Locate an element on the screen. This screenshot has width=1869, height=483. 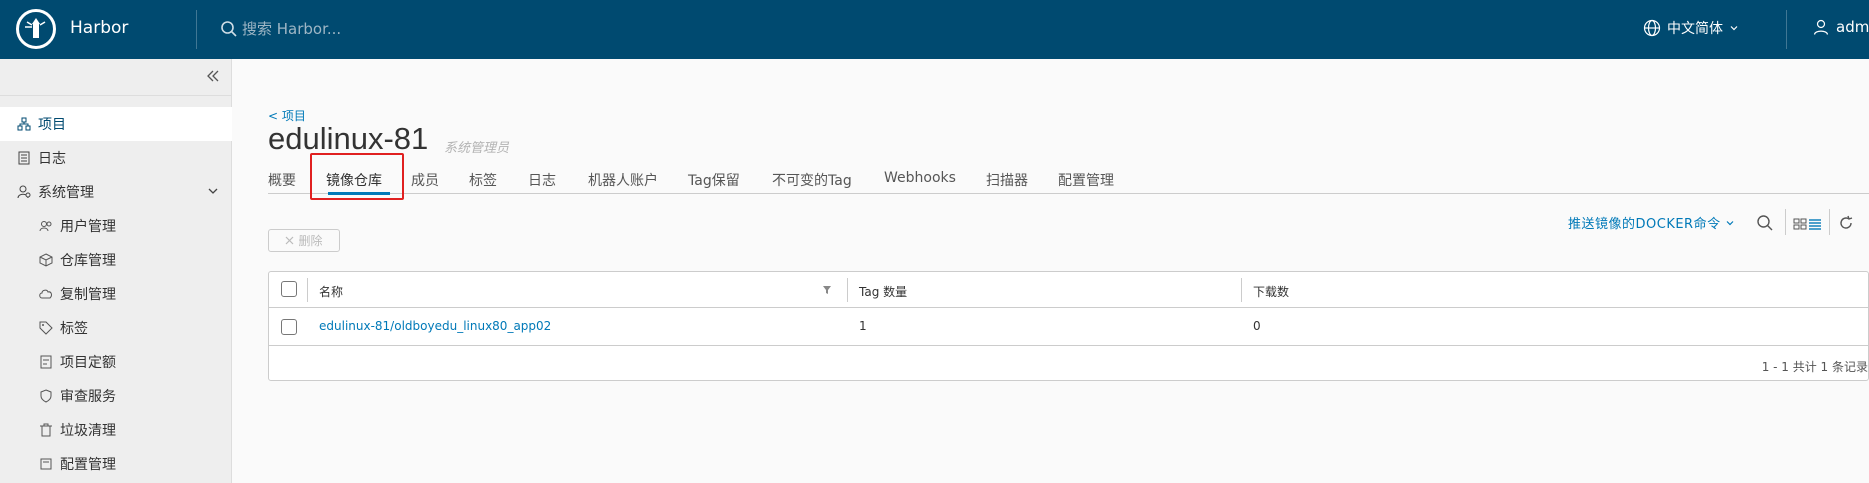
shield-icon is located at coordinates (46, 396).